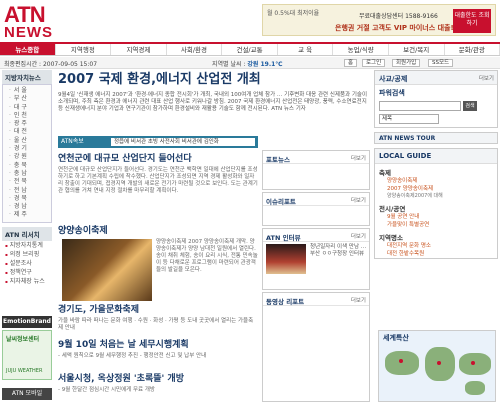  I want to click on research-item: 설문조사, so click(27, 263).